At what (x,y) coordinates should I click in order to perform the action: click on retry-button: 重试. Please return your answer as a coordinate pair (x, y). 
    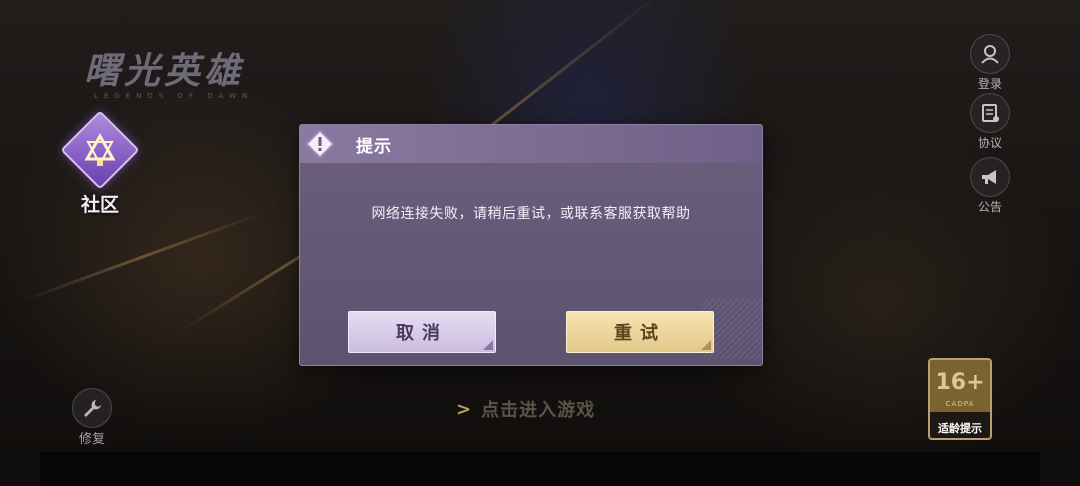
    Looking at the image, I should click on (640, 332).